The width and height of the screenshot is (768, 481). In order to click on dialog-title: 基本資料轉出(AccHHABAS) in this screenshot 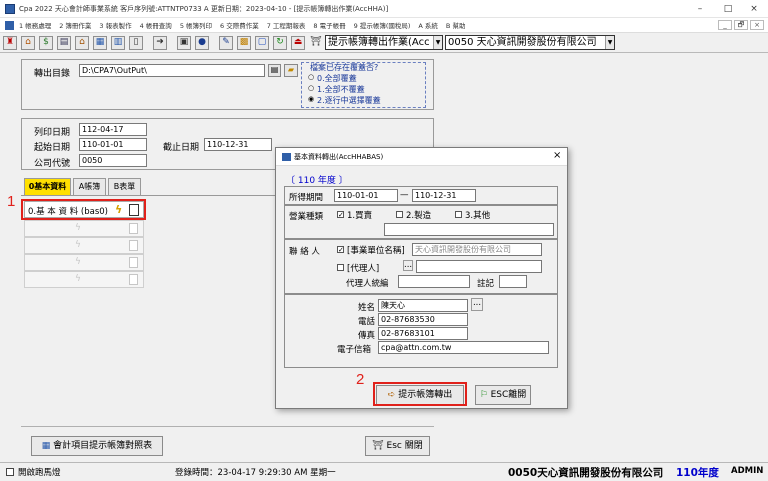, I will do `click(339, 157)`.